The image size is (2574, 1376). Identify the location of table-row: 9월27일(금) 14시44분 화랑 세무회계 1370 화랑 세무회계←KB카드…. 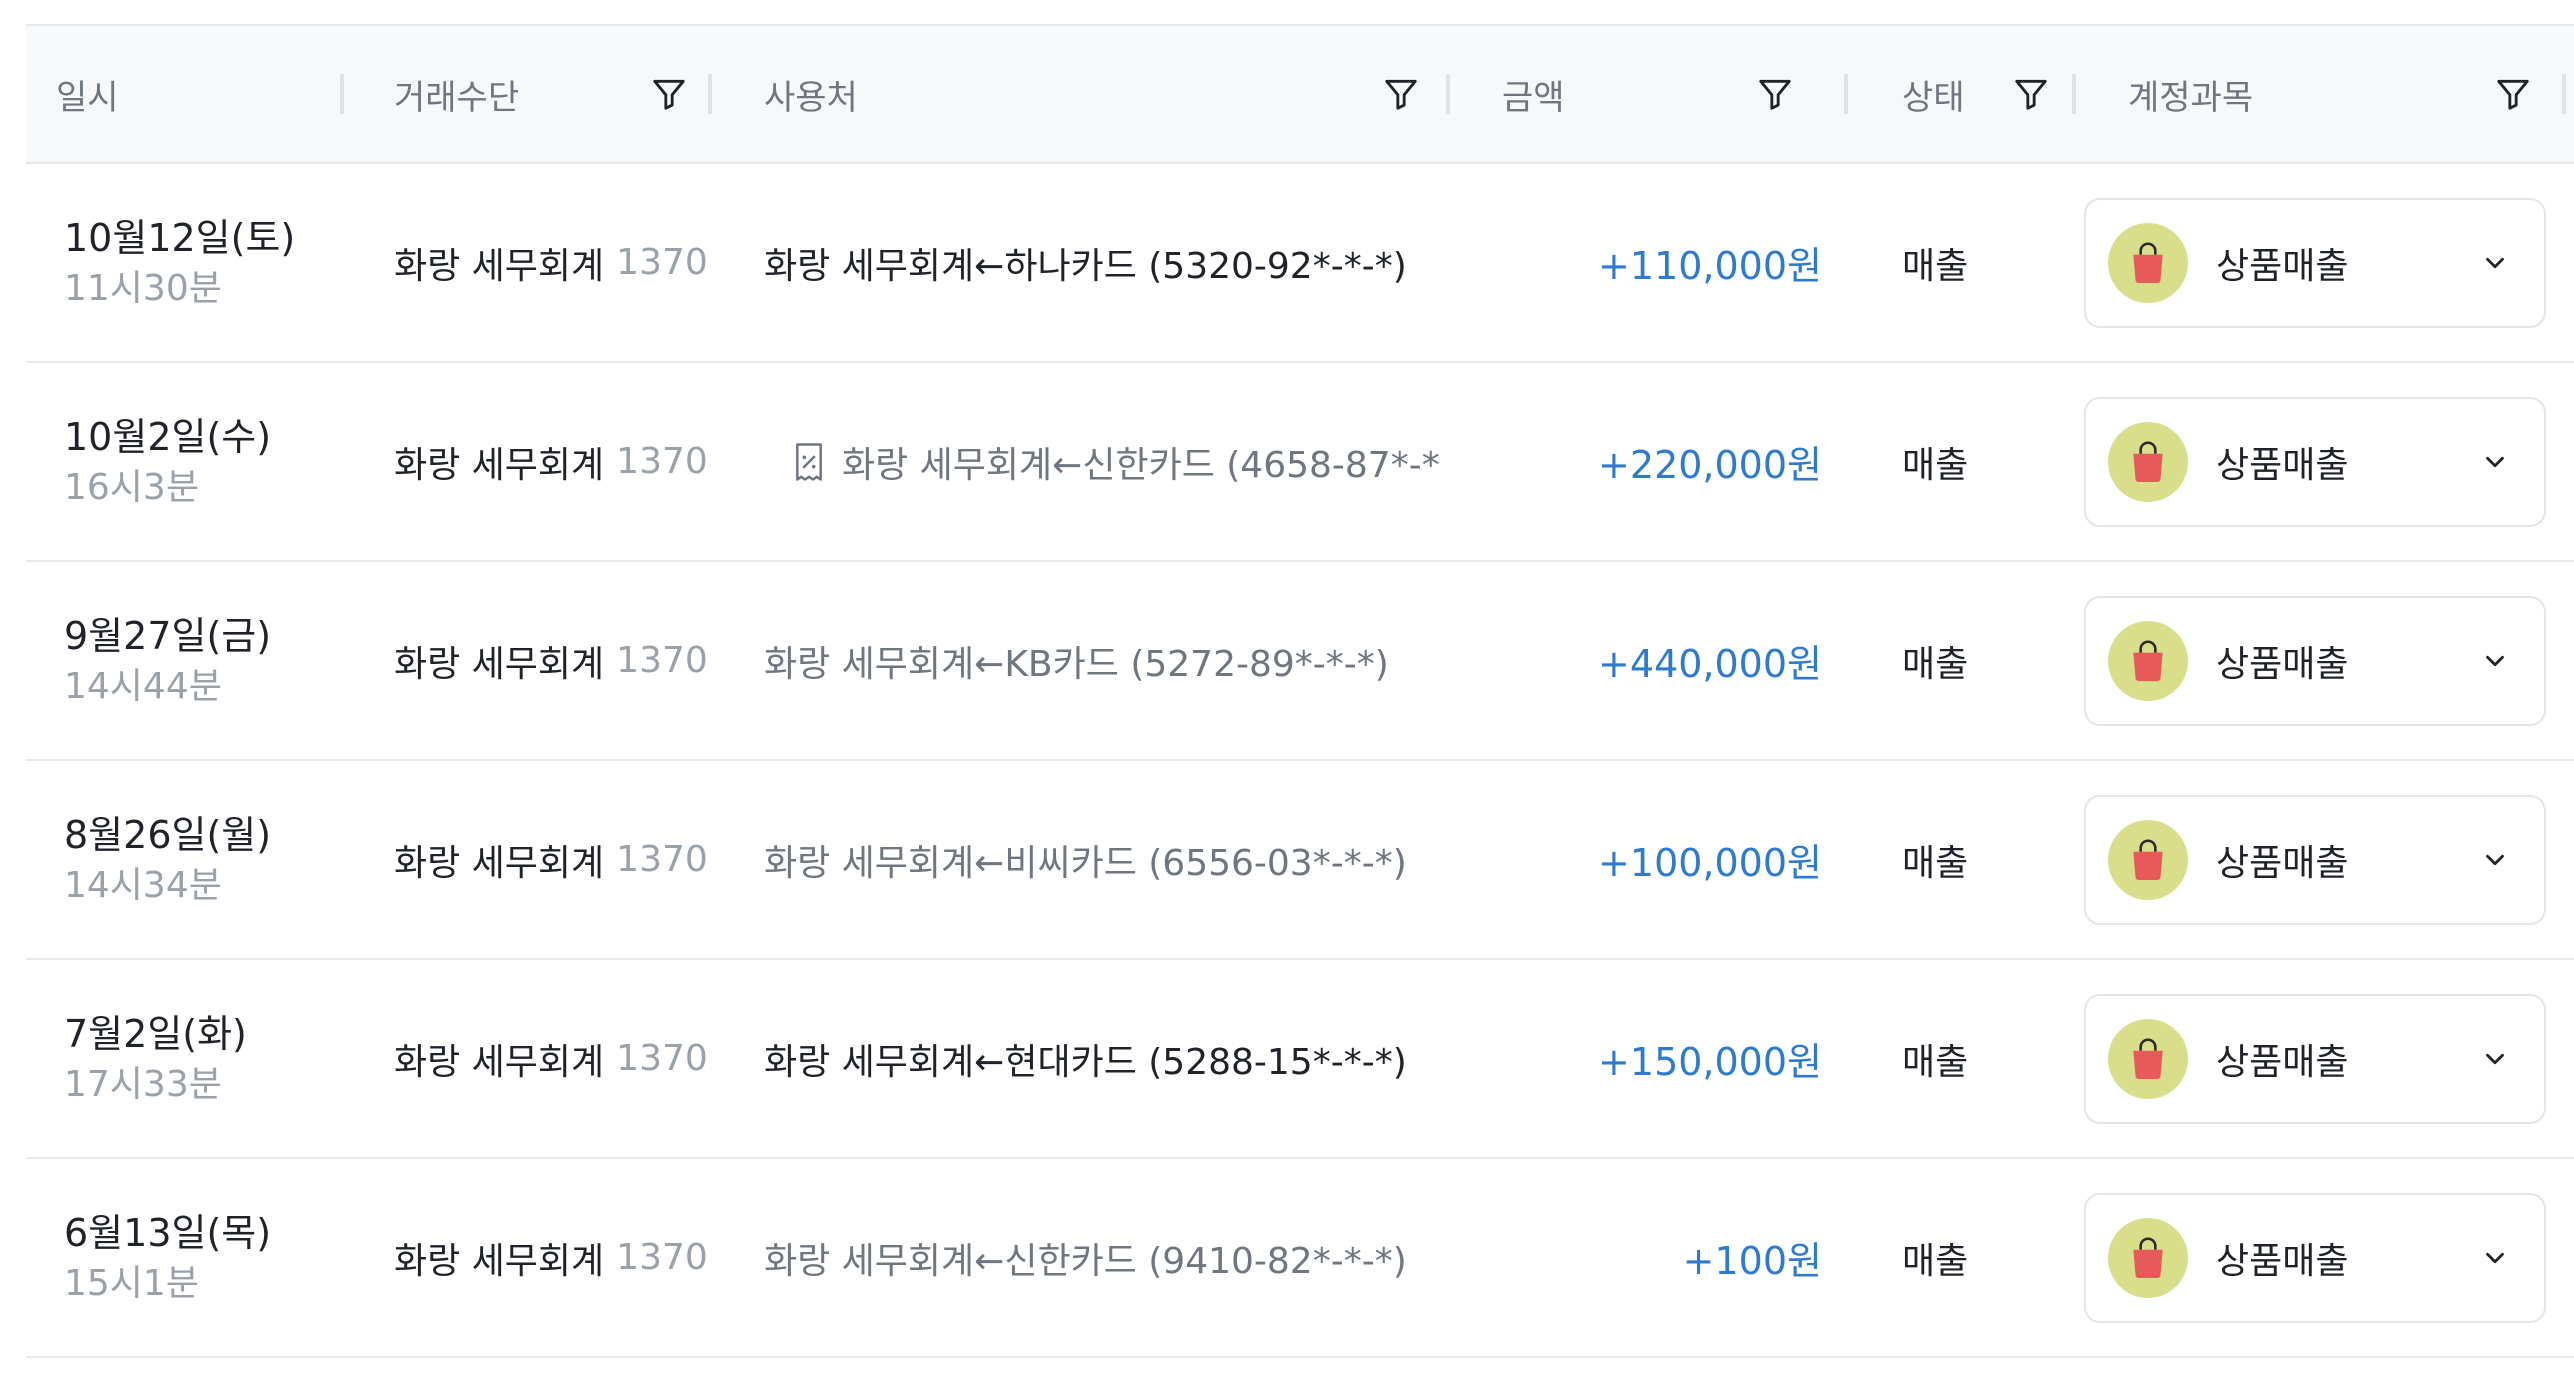
(1300, 661).